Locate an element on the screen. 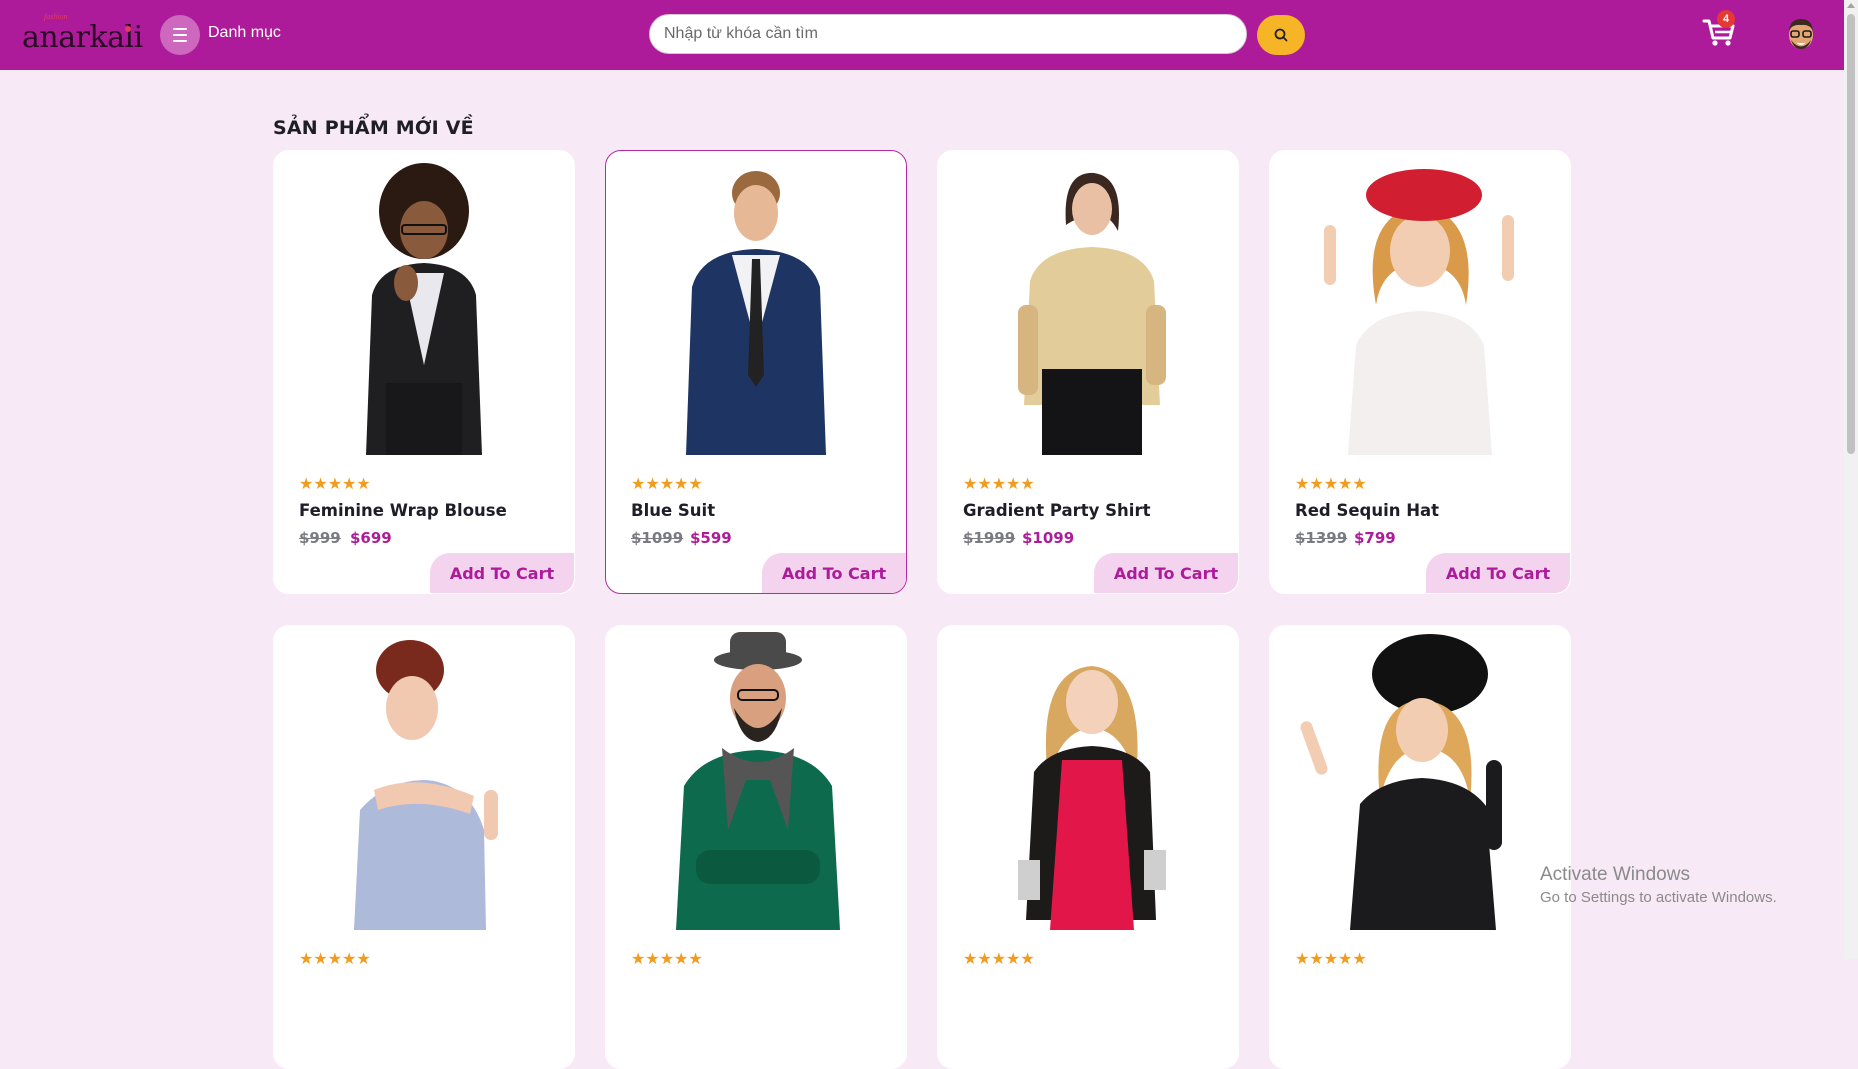 The width and height of the screenshot is (1858, 1069). cart-count-badge: 4 is located at coordinates (1726, 19).